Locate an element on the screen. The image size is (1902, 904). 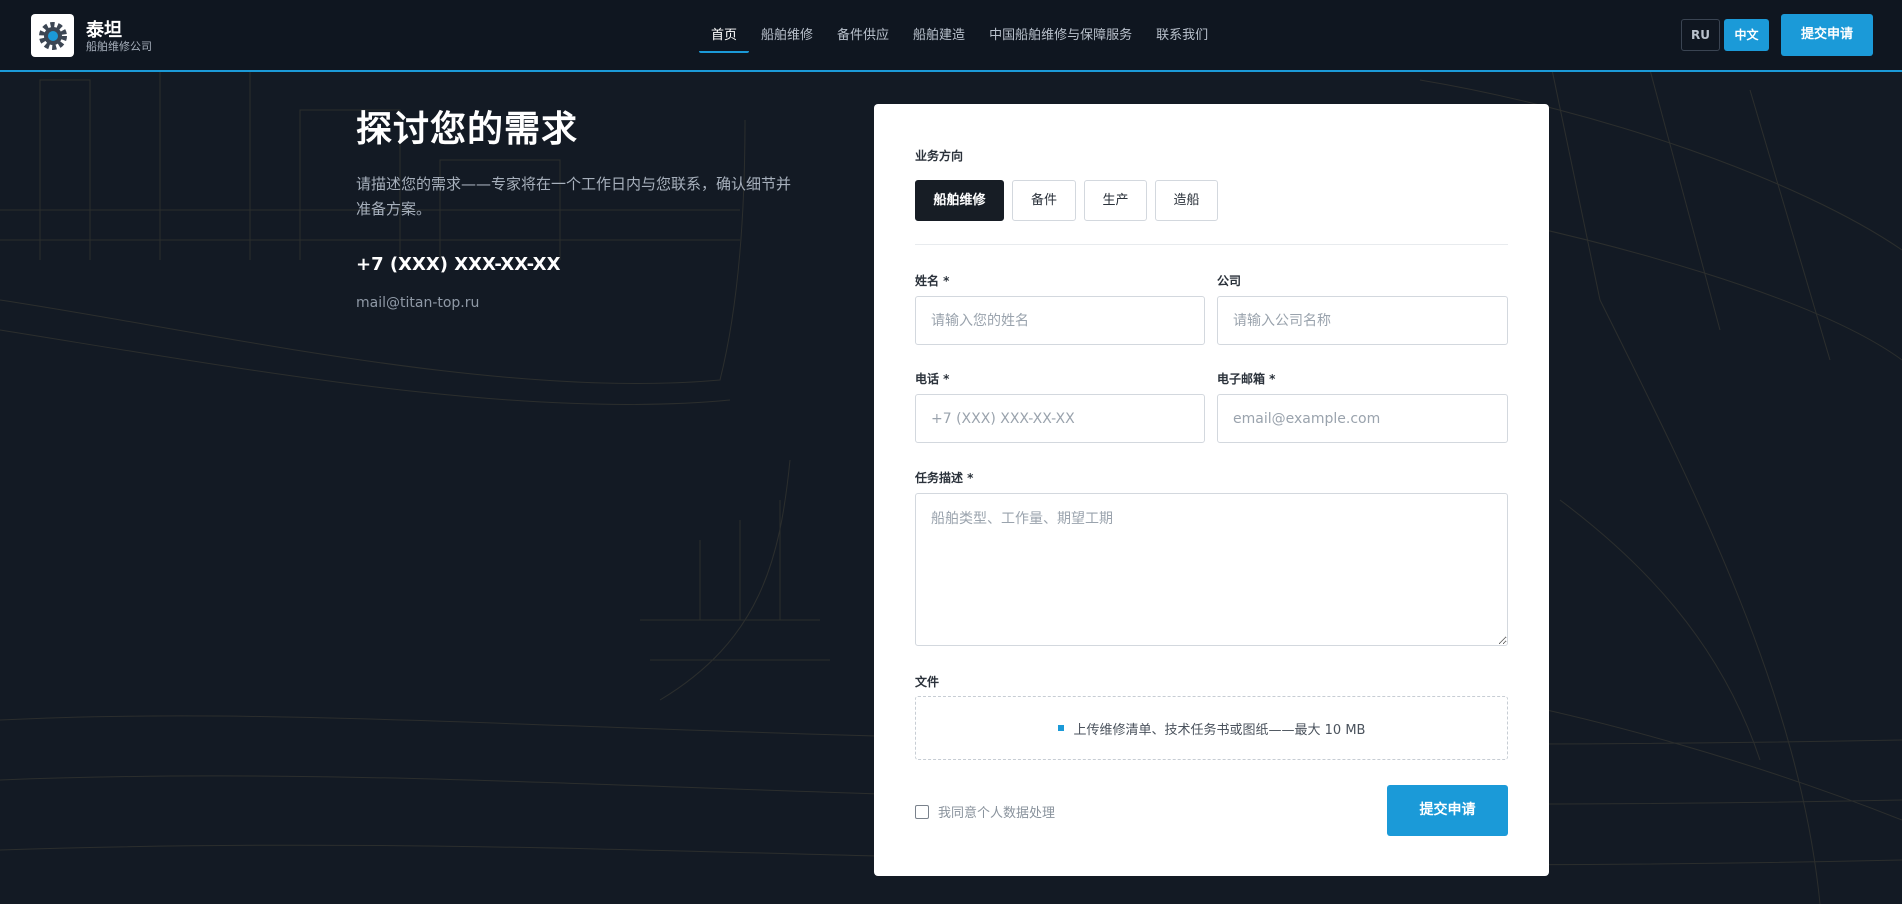
file-hint: 上传维修清单、技术任务书或图纸——最大 10 MB is located at coordinates (1219, 730).